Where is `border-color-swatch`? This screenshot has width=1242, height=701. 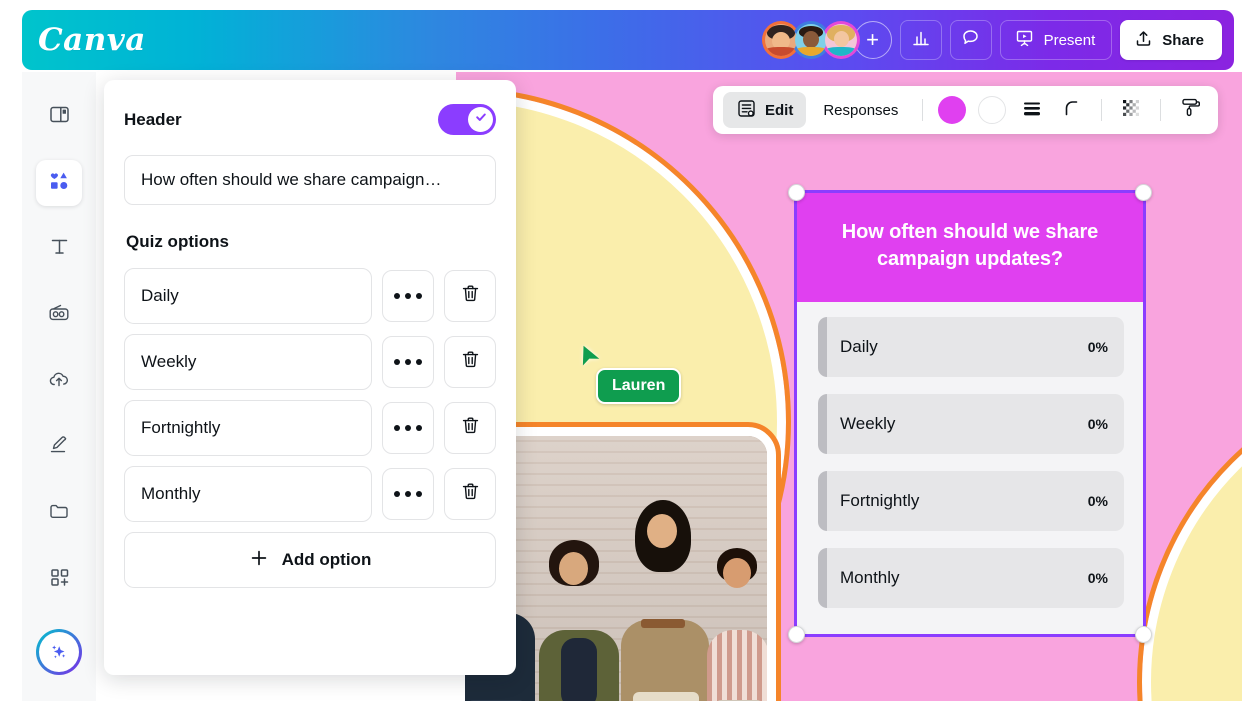 border-color-swatch is located at coordinates (992, 110).